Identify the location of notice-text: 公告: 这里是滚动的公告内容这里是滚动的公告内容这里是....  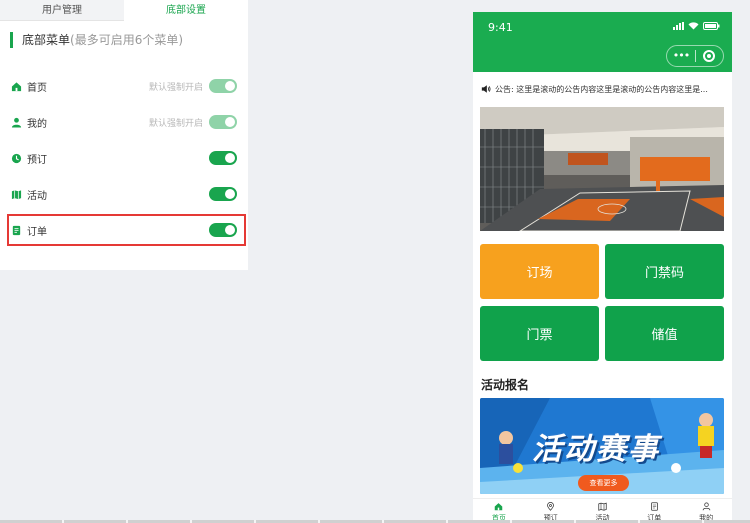
(601, 89).